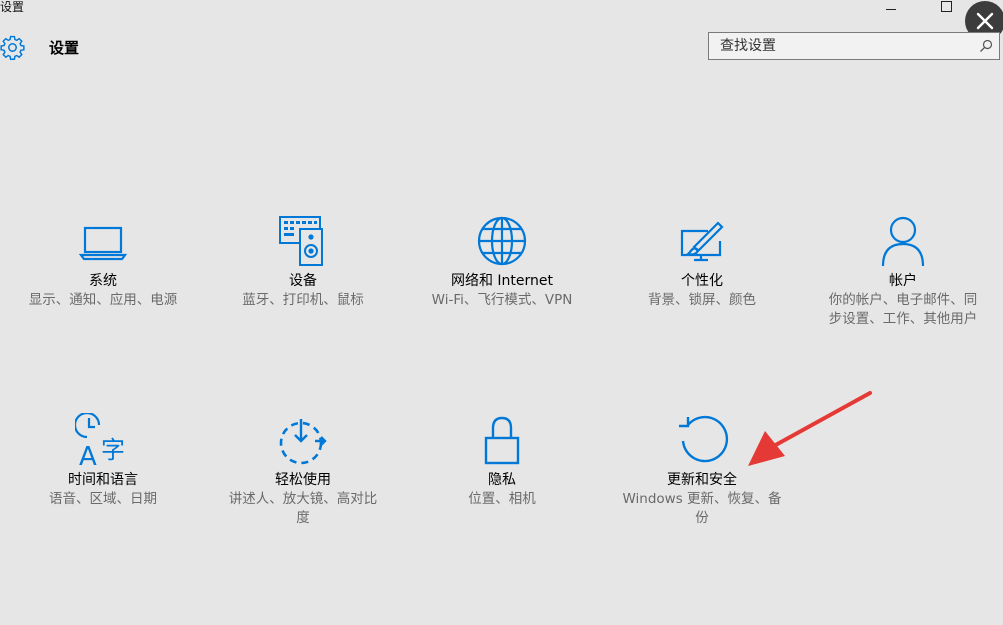 Image resolution: width=1003 pixels, height=625 pixels. Describe the element at coordinates (301, 241) in the screenshot. I see `keyboard-speaker-icon` at that location.